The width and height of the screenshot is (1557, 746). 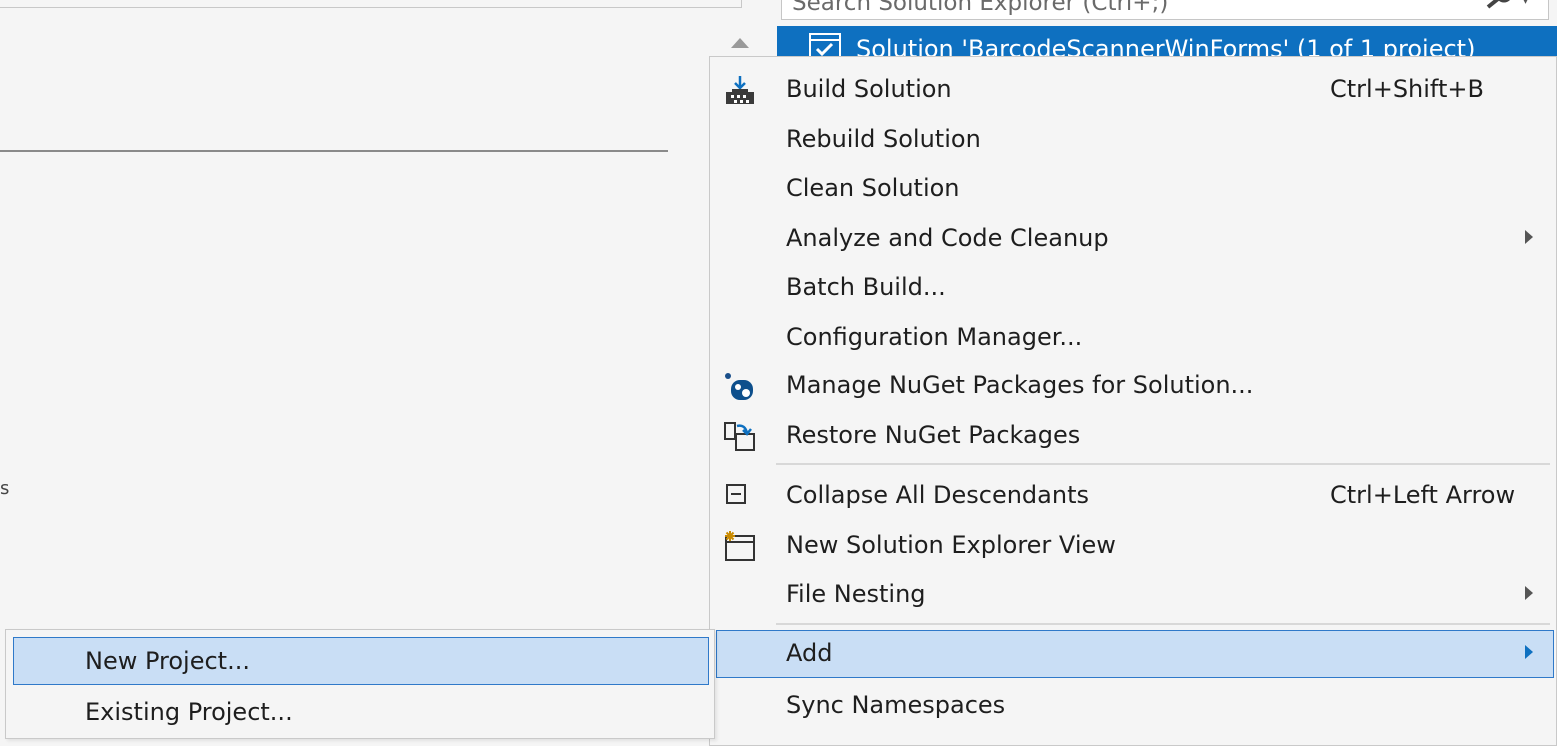 I want to click on new-view-icon, so click(x=740, y=546).